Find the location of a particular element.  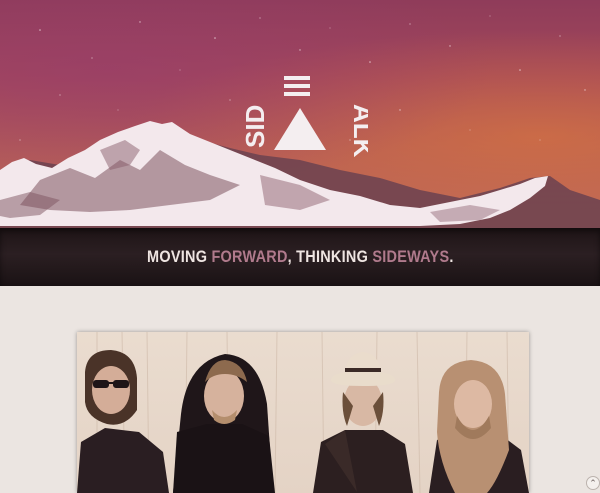

chevron-up-icon: ⌃ is located at coordinates (593, 482).